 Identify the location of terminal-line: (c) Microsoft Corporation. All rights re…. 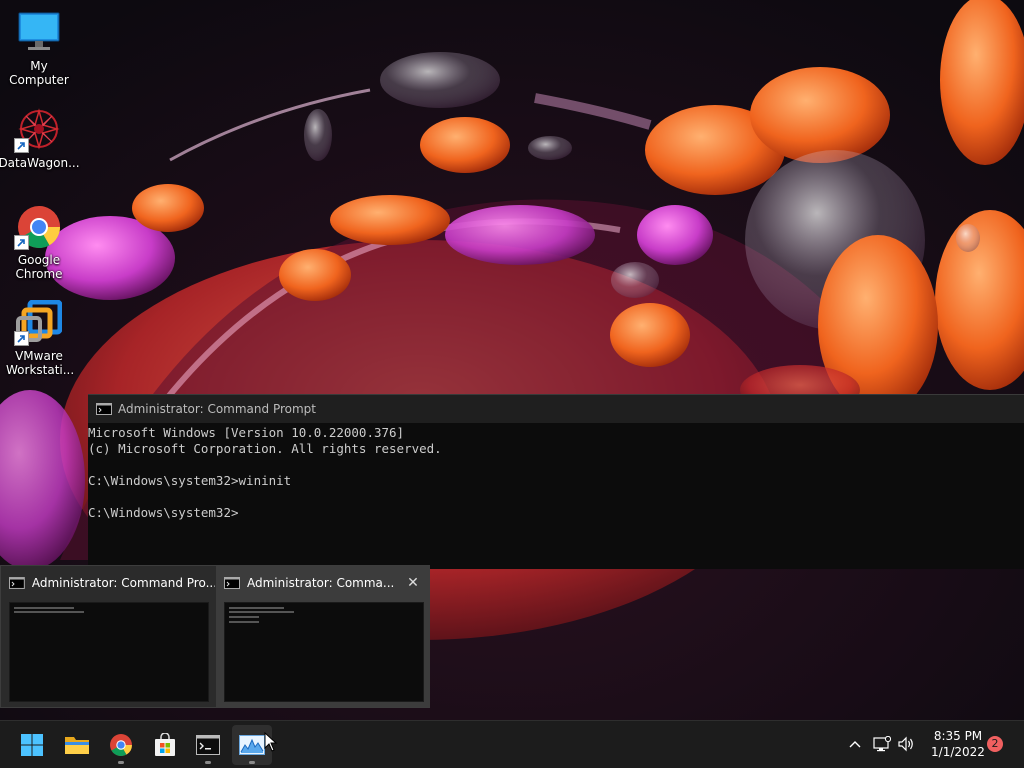
(265, 448).